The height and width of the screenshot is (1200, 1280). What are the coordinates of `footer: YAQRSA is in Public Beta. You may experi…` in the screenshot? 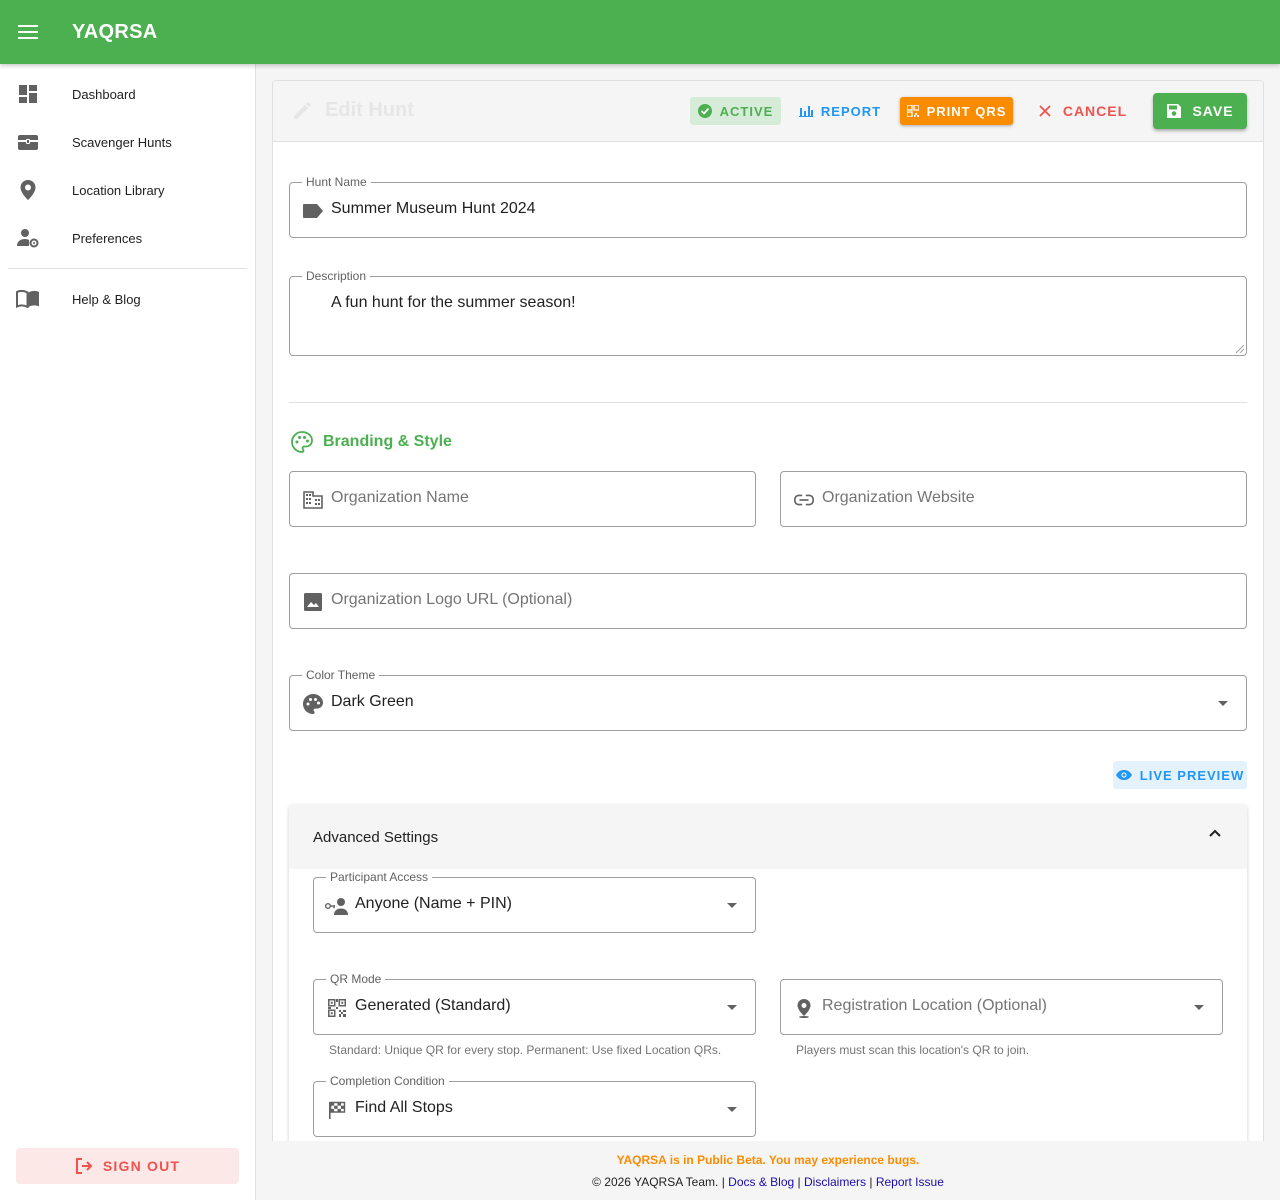 It's located at (768, 1170).